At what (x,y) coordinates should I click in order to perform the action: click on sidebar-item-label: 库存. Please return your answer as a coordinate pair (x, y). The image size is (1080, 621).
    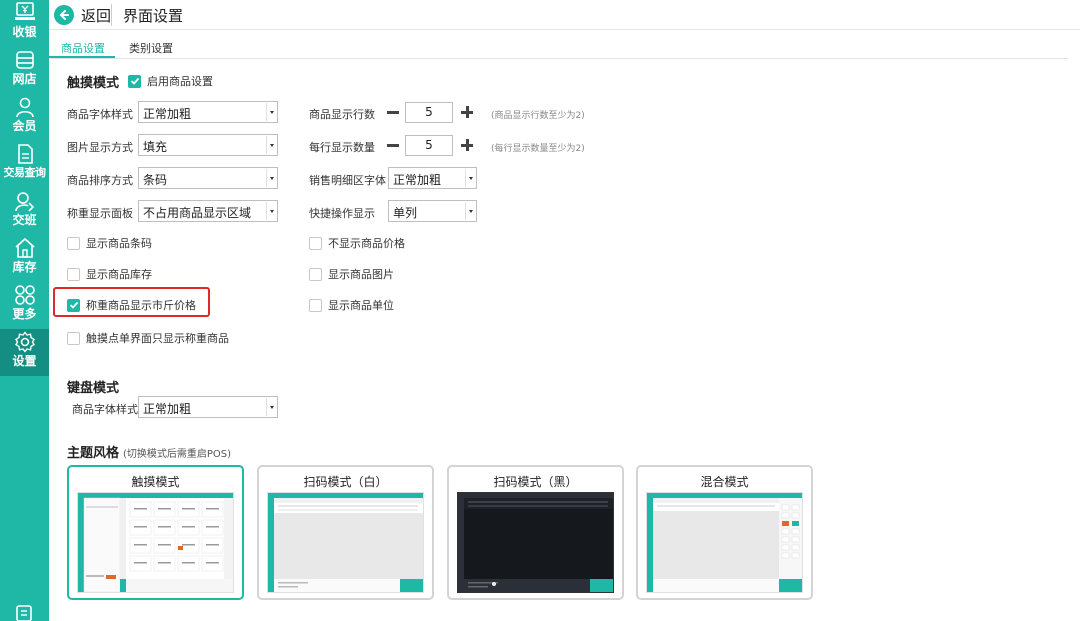
    Looking at the image, I should click on (24, 267).